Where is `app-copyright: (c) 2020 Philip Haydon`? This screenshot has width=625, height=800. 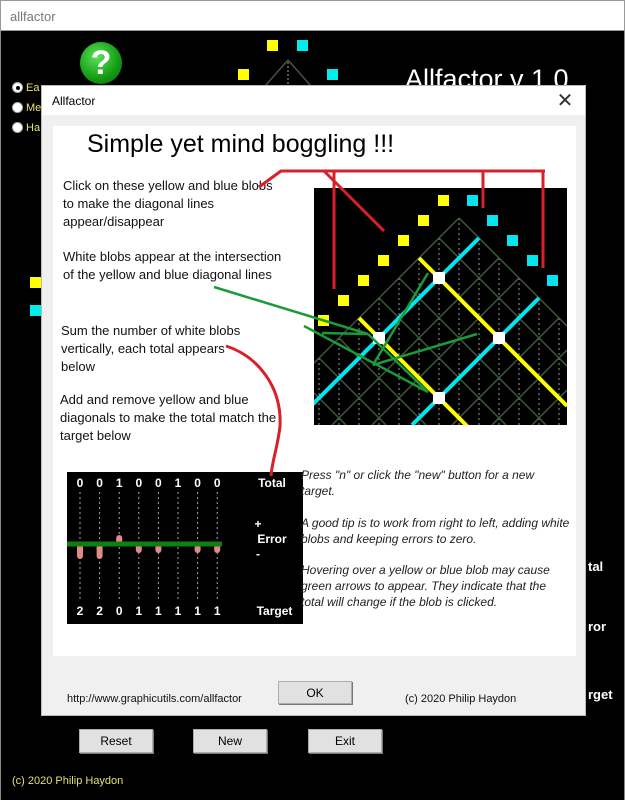 app-copyright: (c) 2020 Philip Haydon is located at coordinates (68, 781).